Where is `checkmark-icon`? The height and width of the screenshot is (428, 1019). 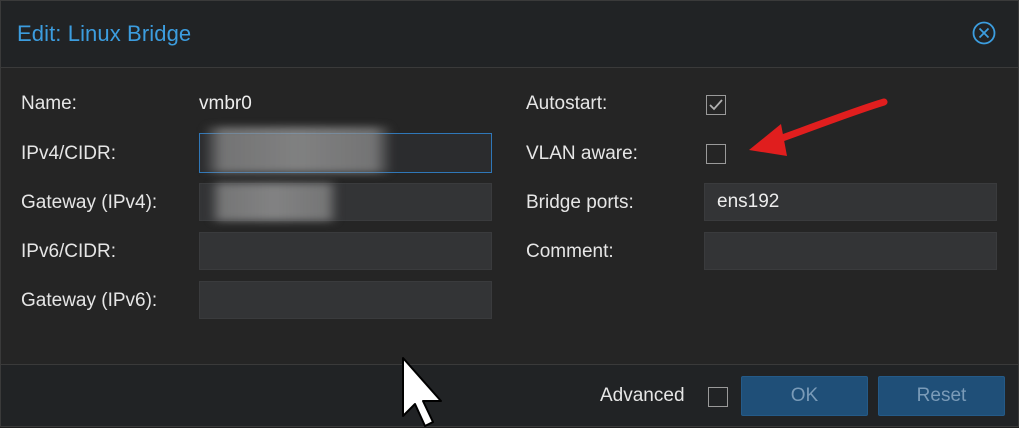 checkmark-icon is located at coordinates (716, 105).